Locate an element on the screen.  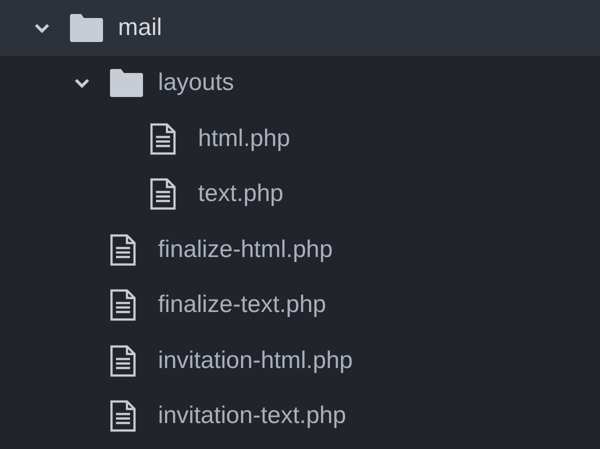
file-name: html.php is located at coordinates (244, 139).